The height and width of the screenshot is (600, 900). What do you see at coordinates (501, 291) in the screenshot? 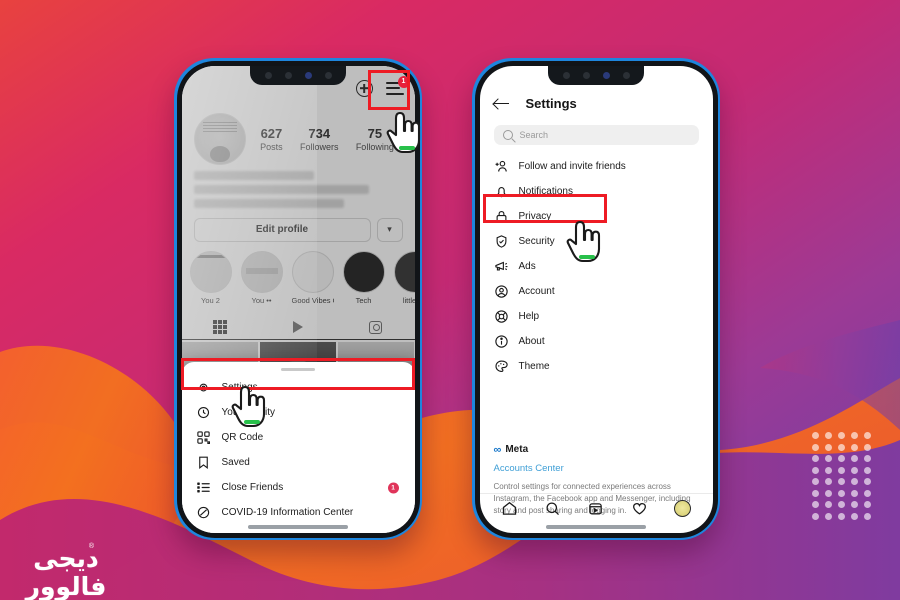
I see `account-circle-icon` at bounding box center [501, 291].